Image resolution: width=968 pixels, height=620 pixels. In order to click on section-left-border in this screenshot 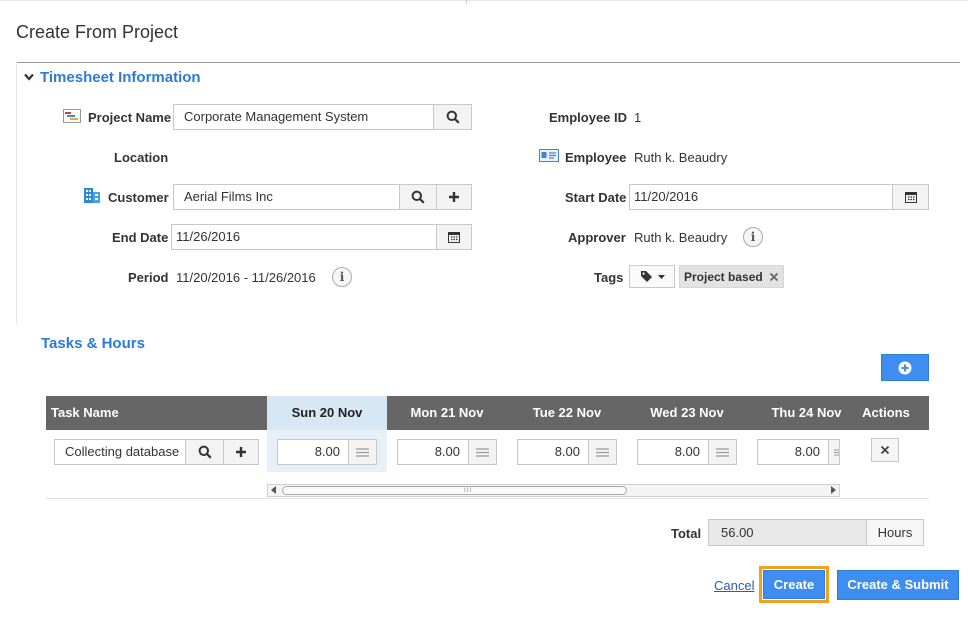, I will do `click(16, 193)`.